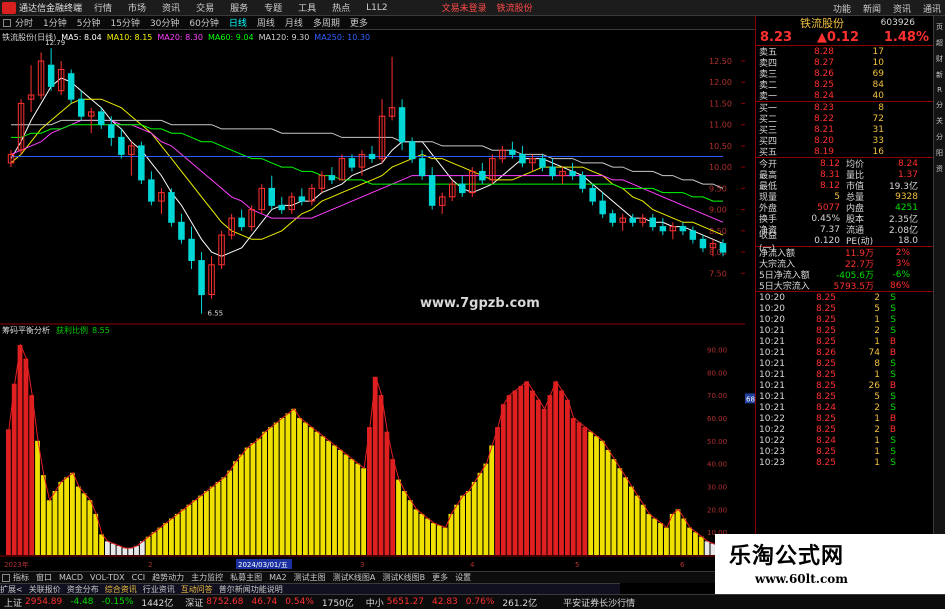  Describe the element at coordinates (164, 22) in the screenshot. I see `tf-tab: 30分钟` at that location.